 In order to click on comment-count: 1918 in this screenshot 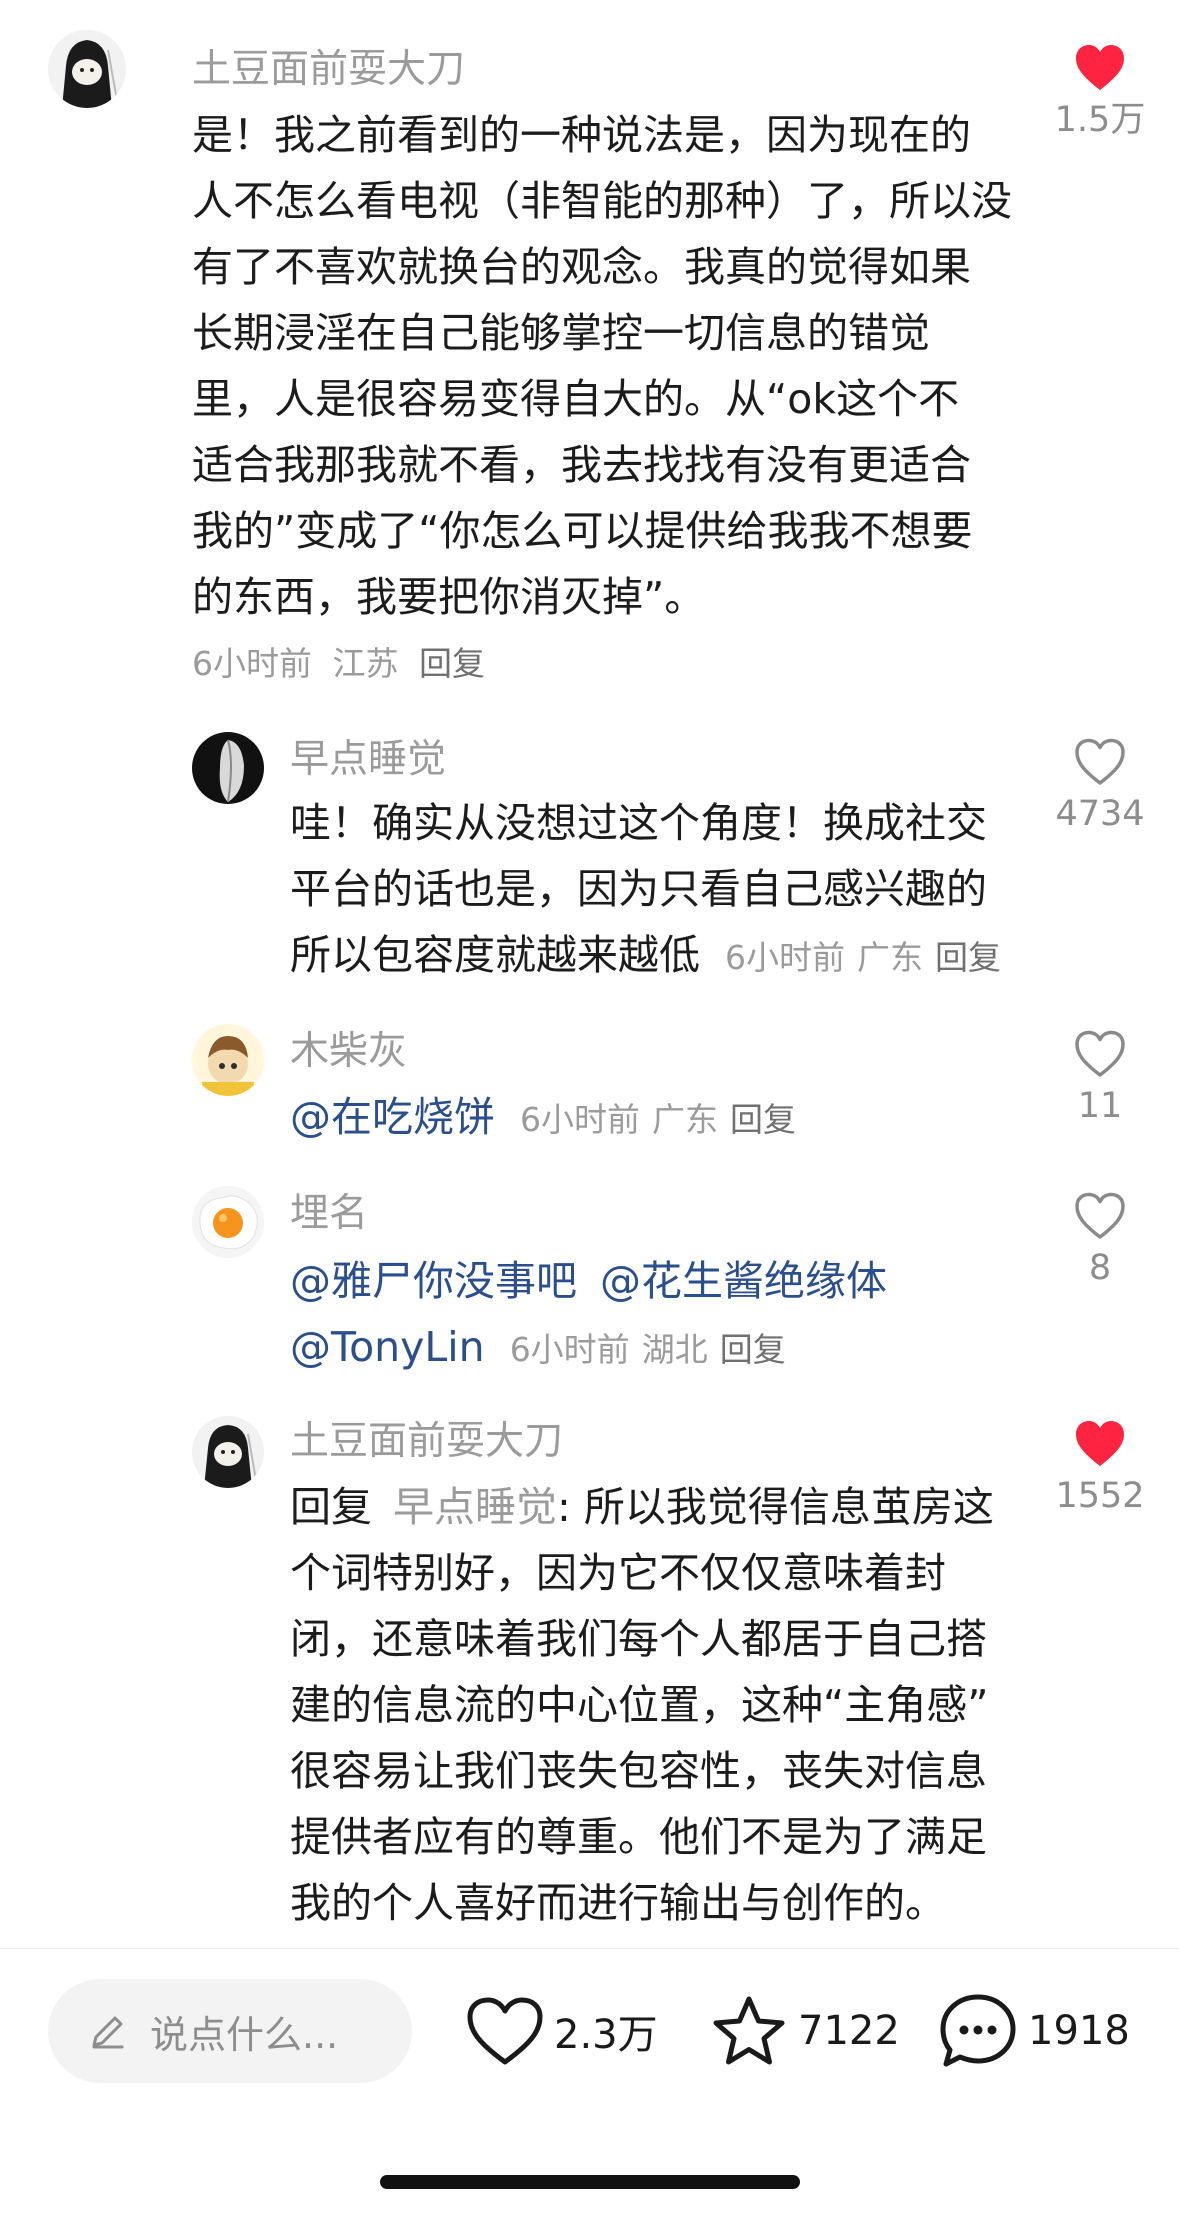, I will do `click(1079, 2031)`.